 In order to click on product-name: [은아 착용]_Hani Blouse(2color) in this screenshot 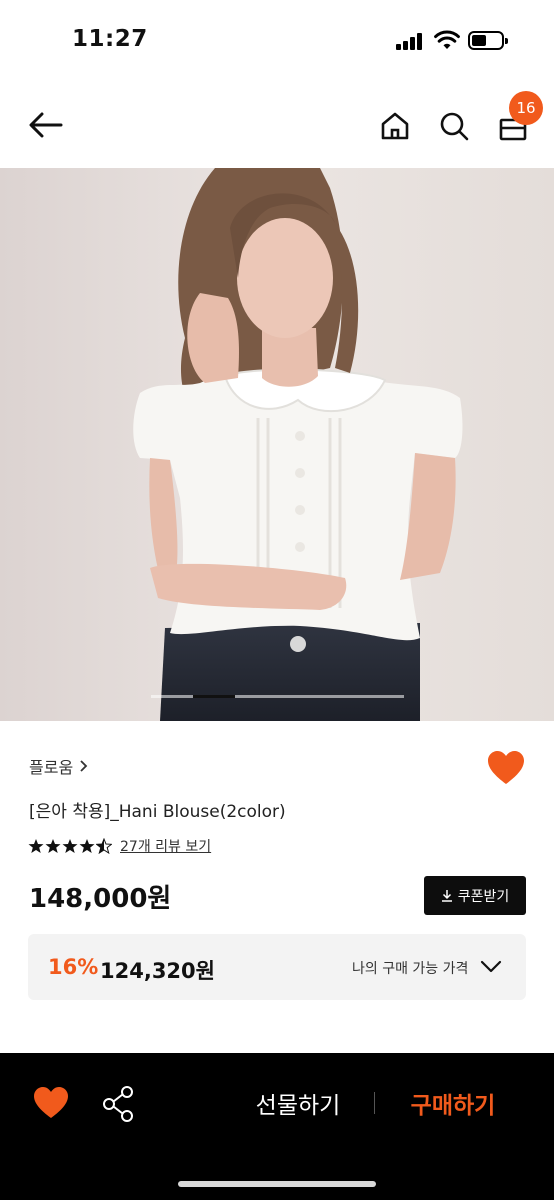, I will do `click(157, 812)`.